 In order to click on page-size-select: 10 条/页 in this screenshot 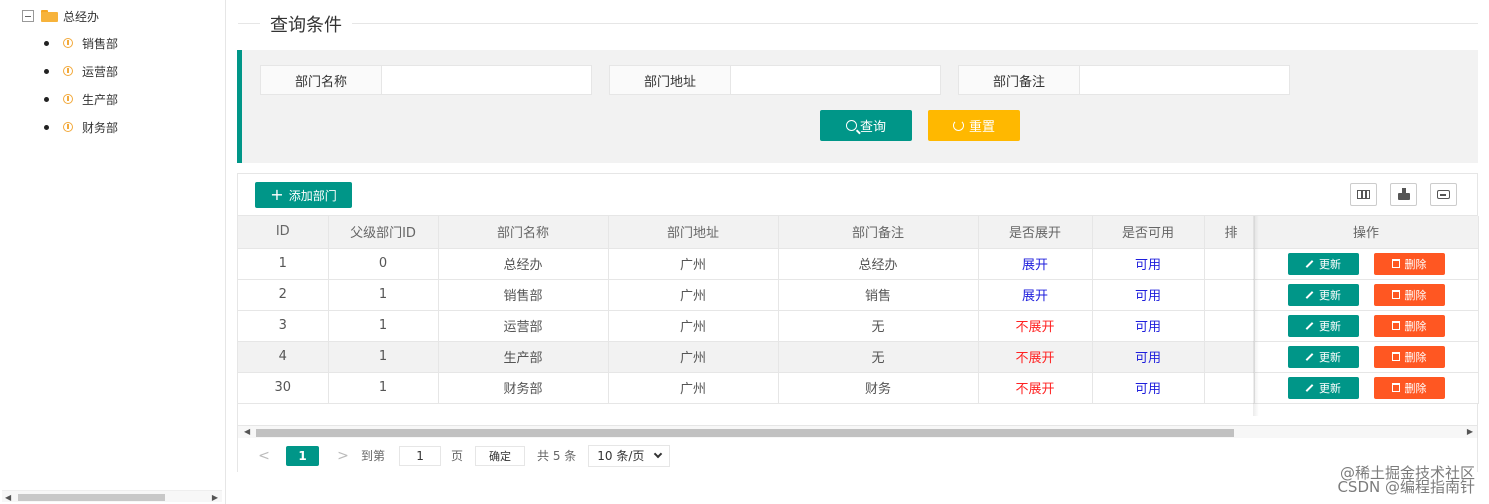, I will do `click(629, 455)`.